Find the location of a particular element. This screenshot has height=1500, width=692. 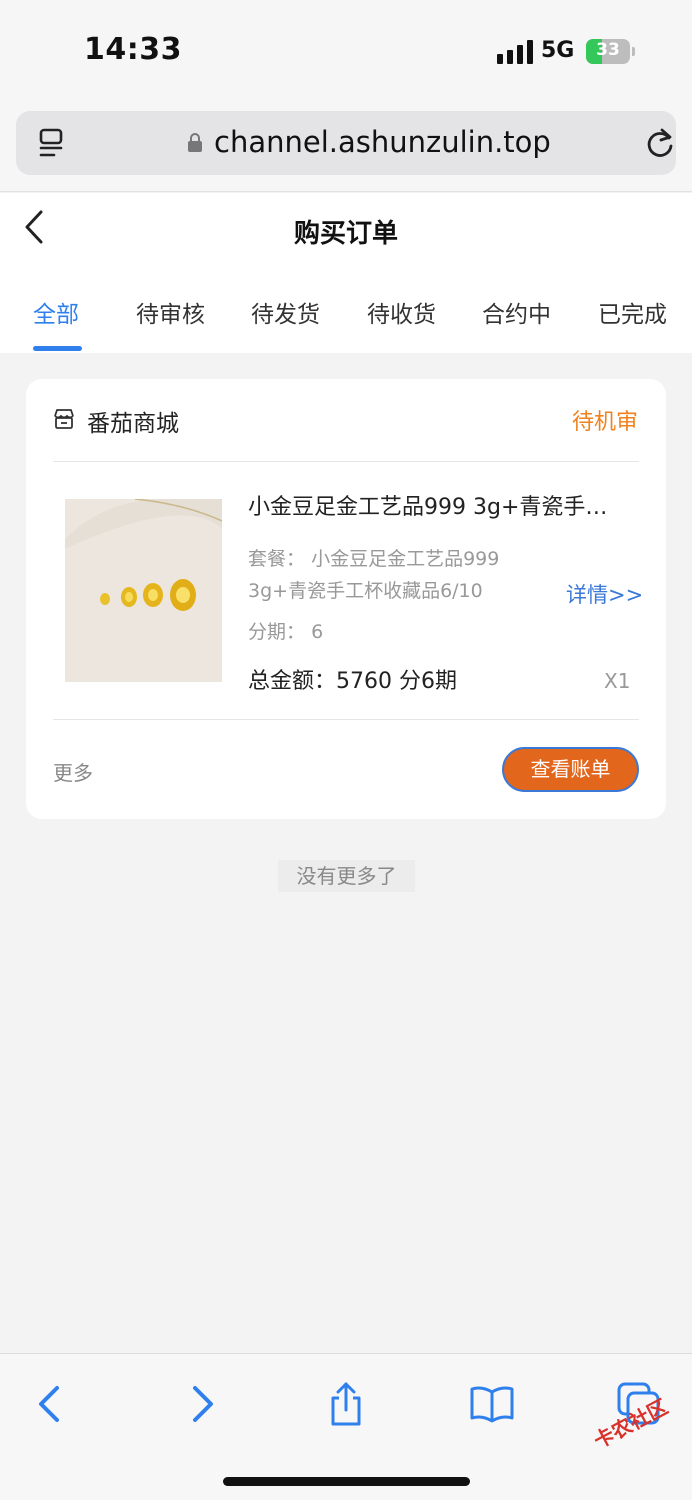

quantity: X1 is located at coordinates (617, 681).